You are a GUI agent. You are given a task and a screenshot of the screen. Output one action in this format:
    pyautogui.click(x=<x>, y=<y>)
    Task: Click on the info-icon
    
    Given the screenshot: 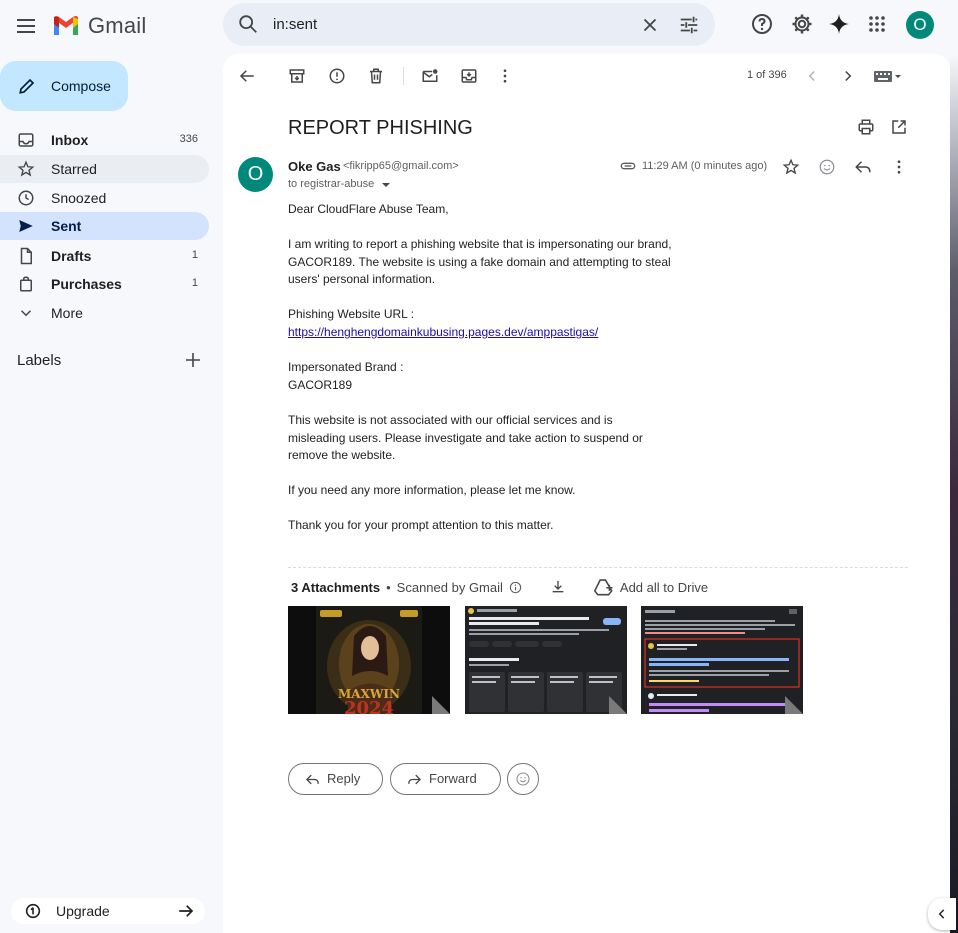 What is the action you would take?
    pyautogui.click(x=515, y=587)
    